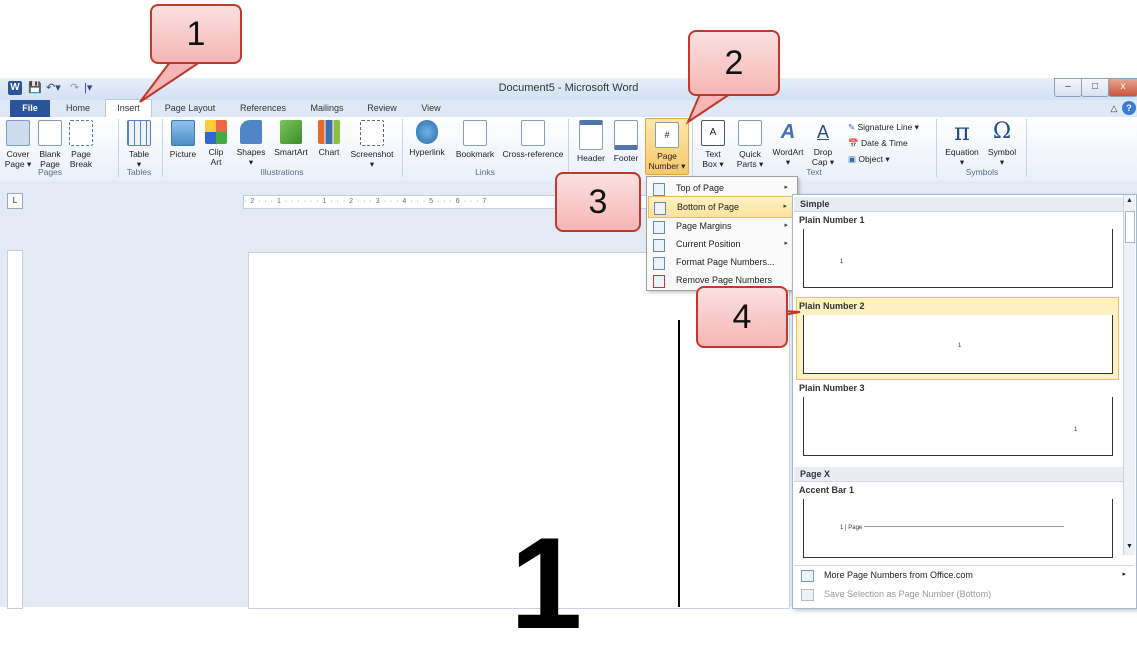 This screenshot has width=1137, height=656. Describe the element at coordinates (742, 317) in the screenshot. I see `callout-4: 4` at that location.